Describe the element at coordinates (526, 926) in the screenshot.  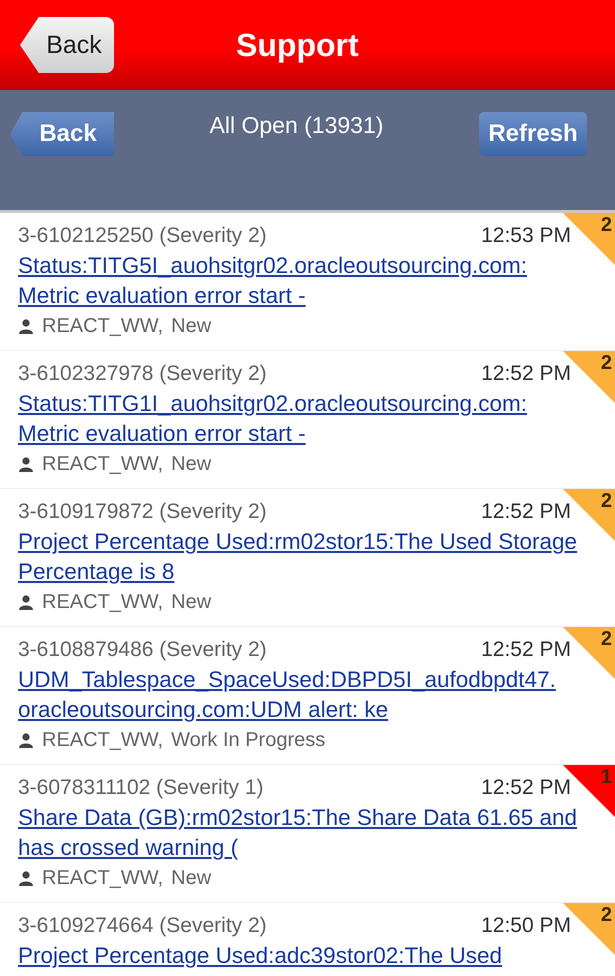
I see `ticket-time: 12:50 PM` at that location.